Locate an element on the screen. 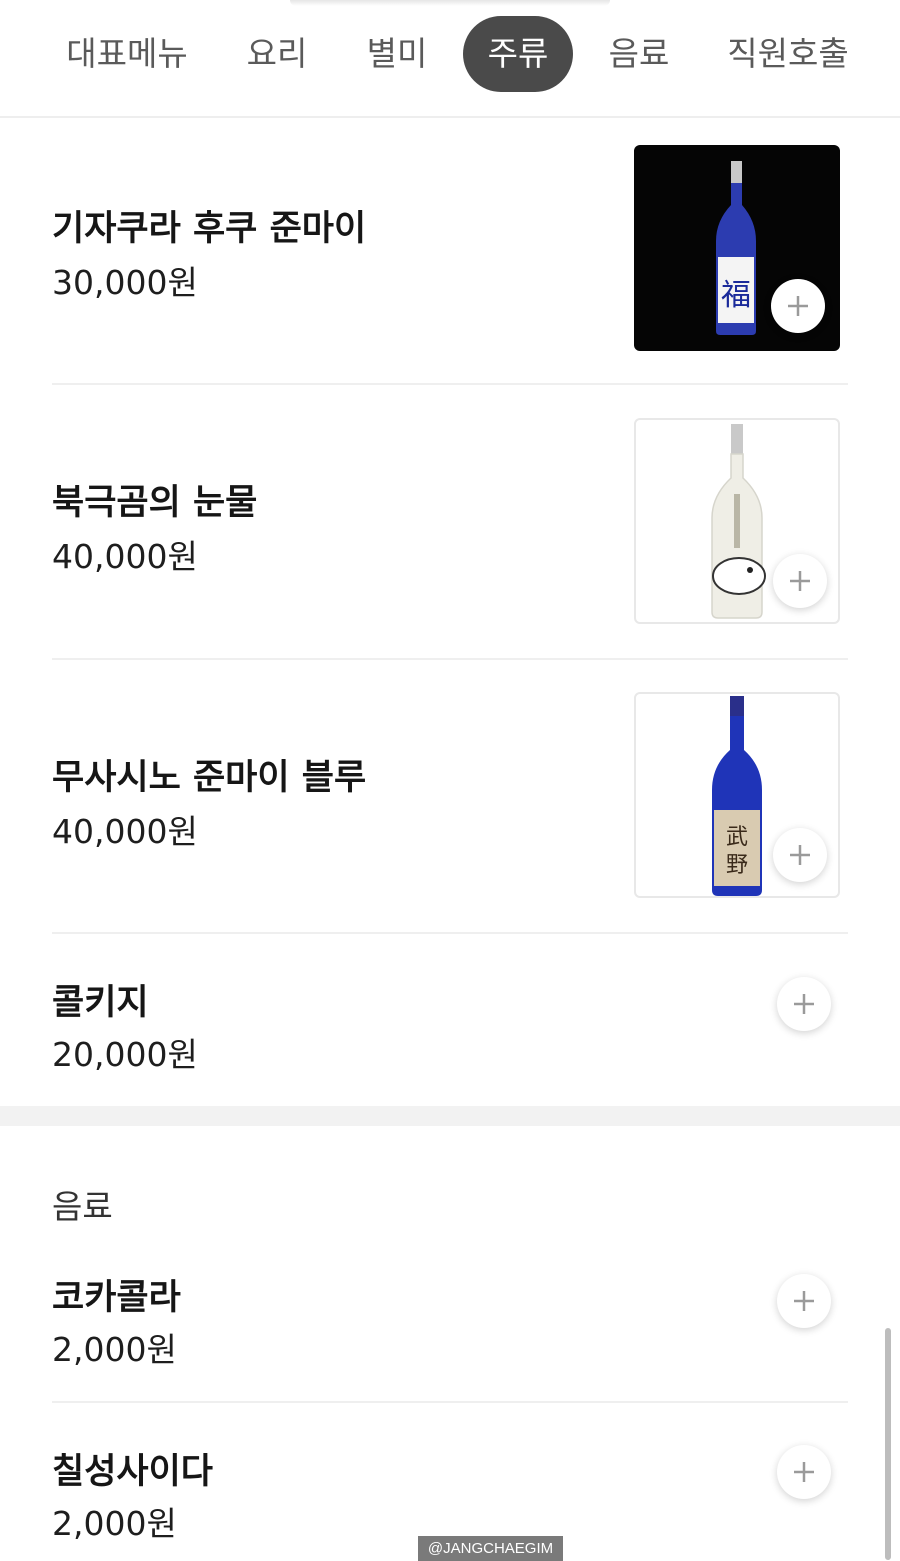  tab-specials: 별미 is located at coordinates (397, 54).